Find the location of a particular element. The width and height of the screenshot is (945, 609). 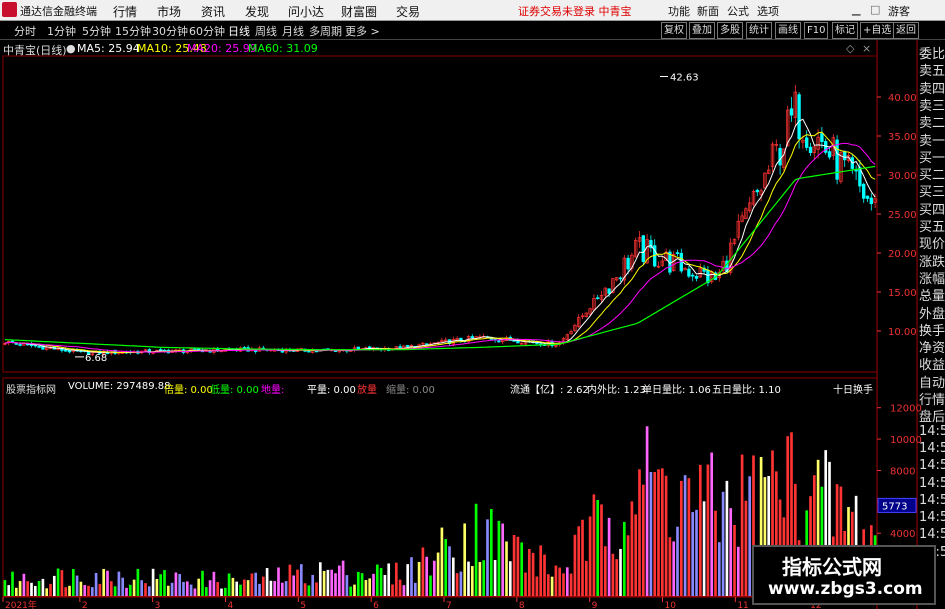

right-panel-item: 卖四 is located at coordinates (932, 87).